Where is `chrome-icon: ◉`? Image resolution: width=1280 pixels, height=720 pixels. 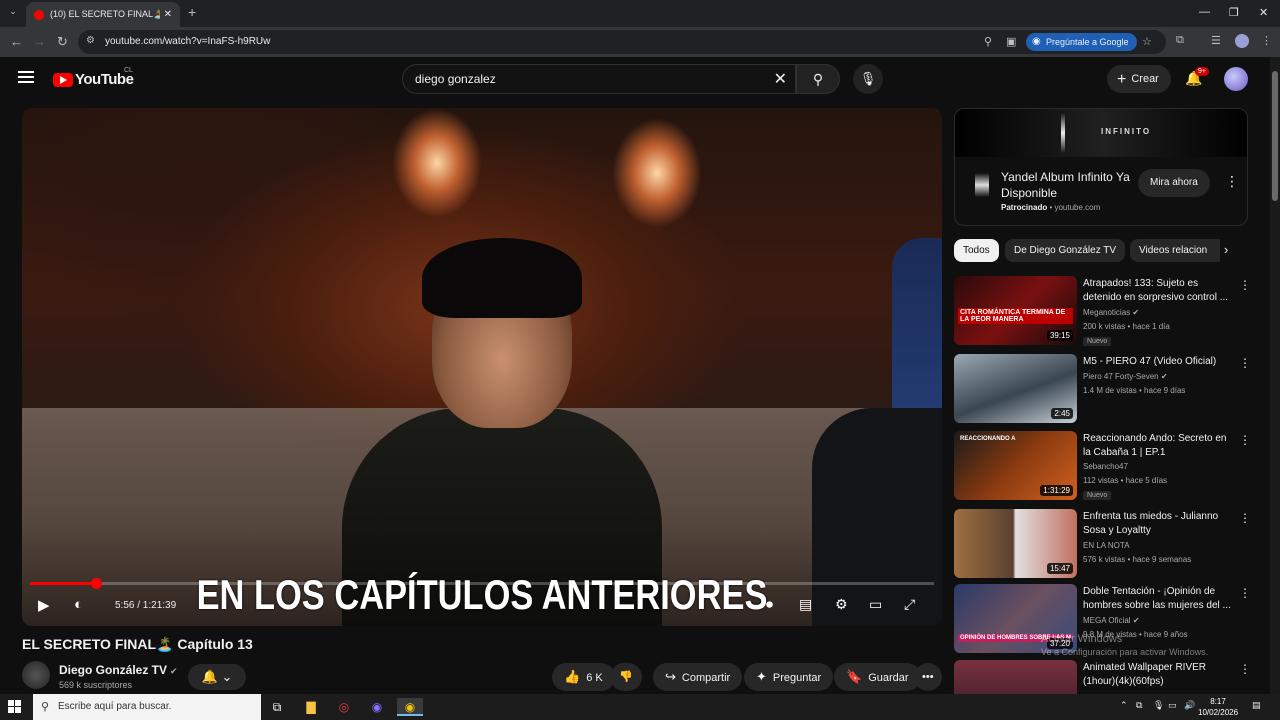 chrome-icon: ◉ is located at coordinates (410, 707).